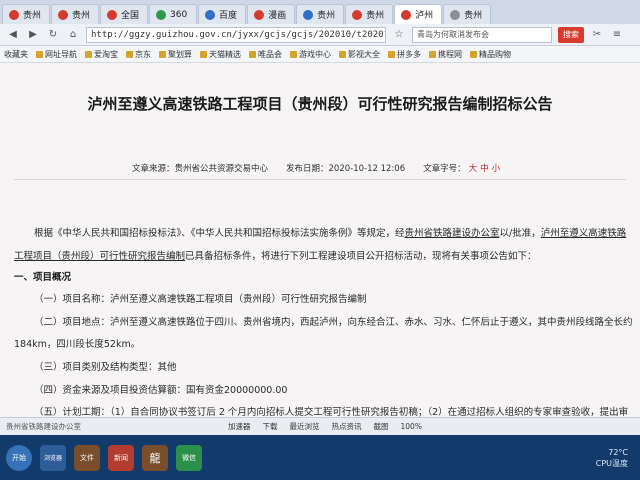 This screenshot has width=640, height=480. What do you see at coordinates (220, 54) in the screenshot?
I see `bookmark-item: 天猫精选` at bounding box center [220, 54].